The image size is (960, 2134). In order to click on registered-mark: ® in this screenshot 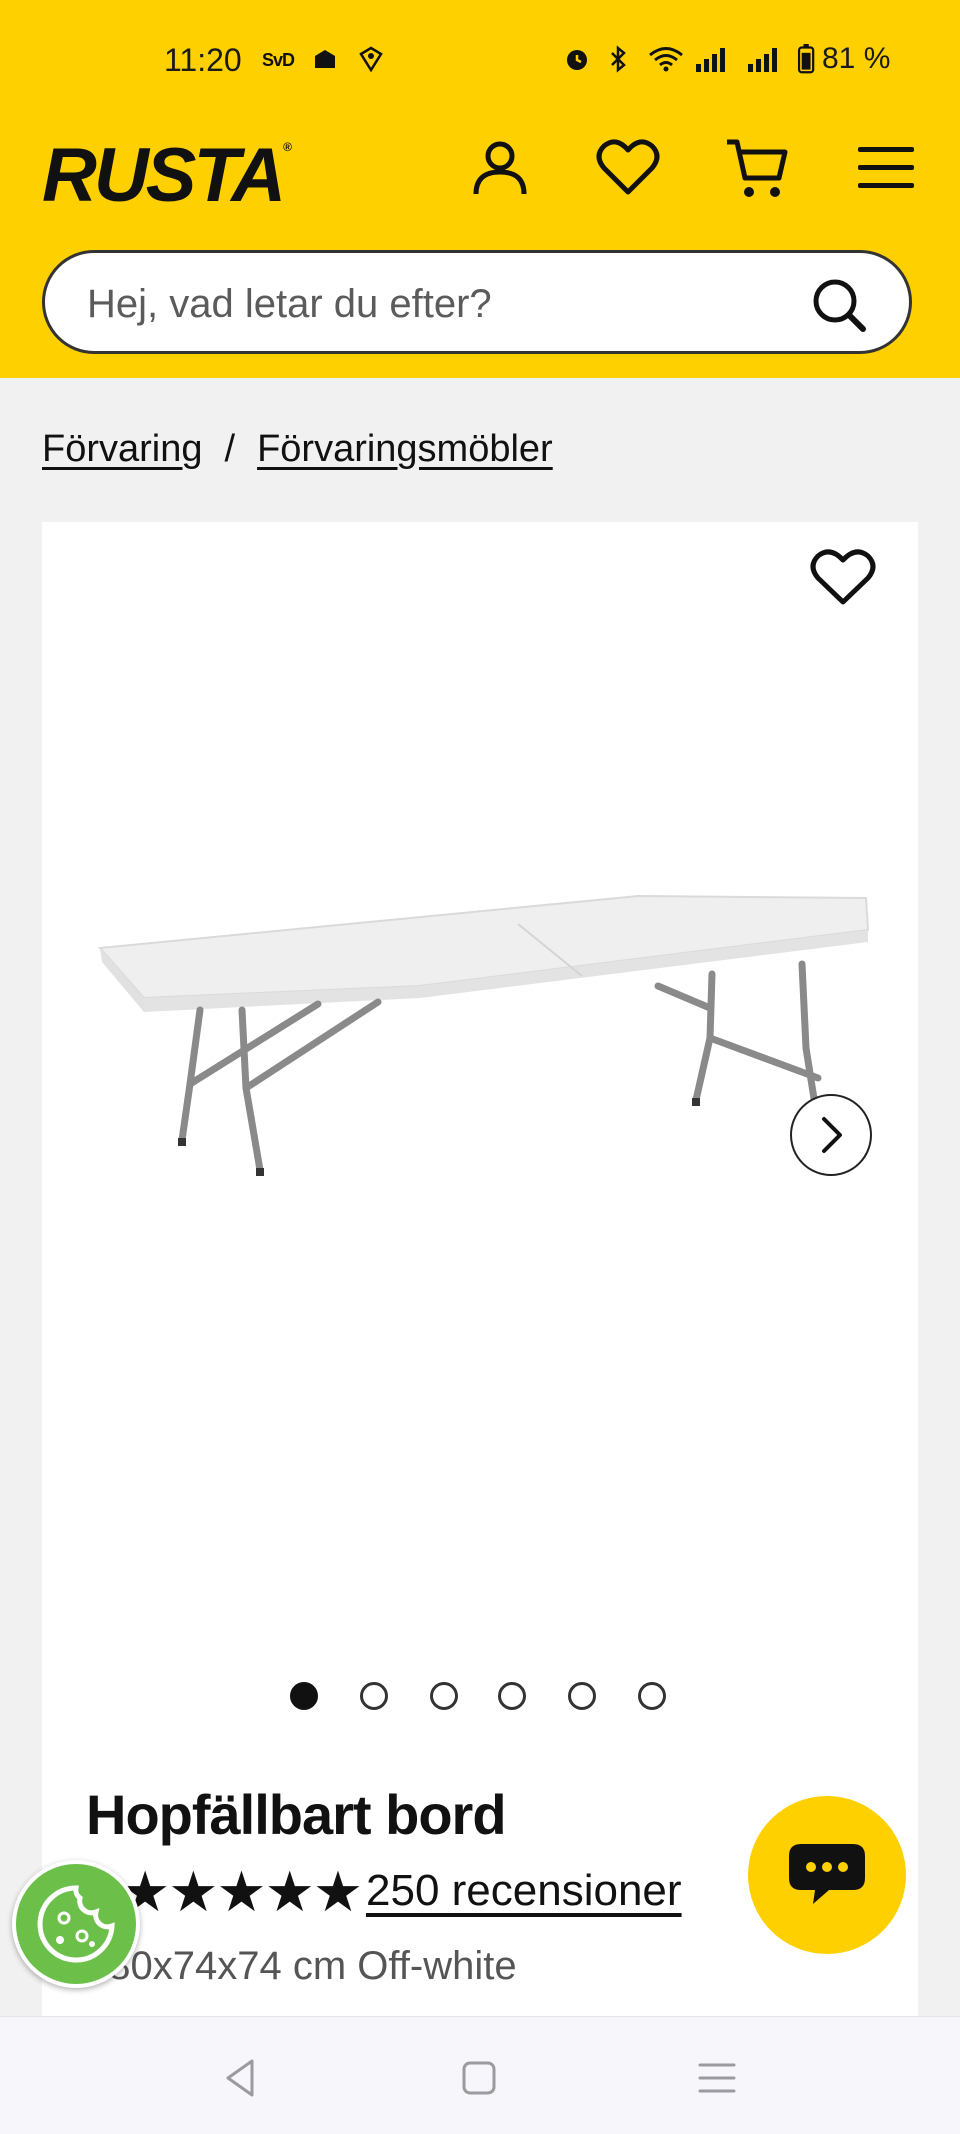, I will do `click(287, 147)`.